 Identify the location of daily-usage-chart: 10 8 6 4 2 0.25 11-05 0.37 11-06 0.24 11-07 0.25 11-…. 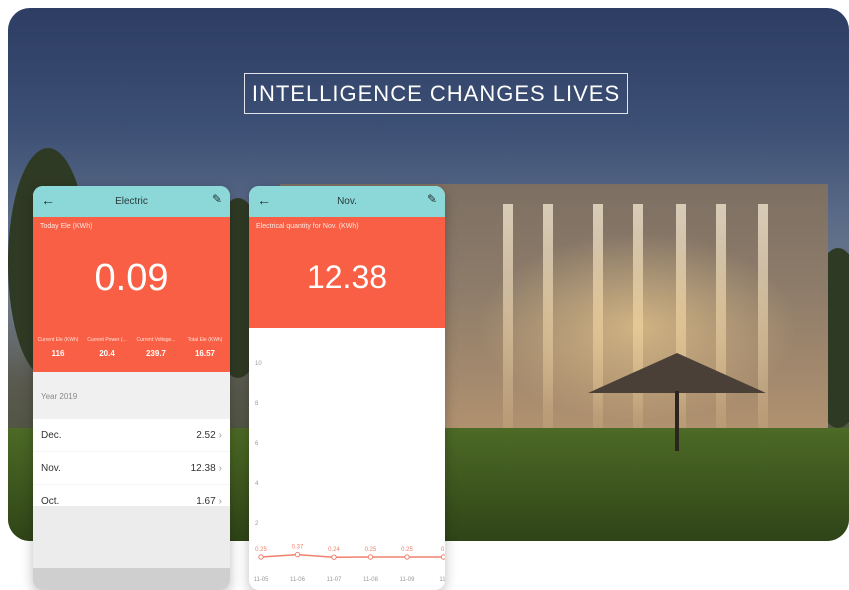
(349, 472).